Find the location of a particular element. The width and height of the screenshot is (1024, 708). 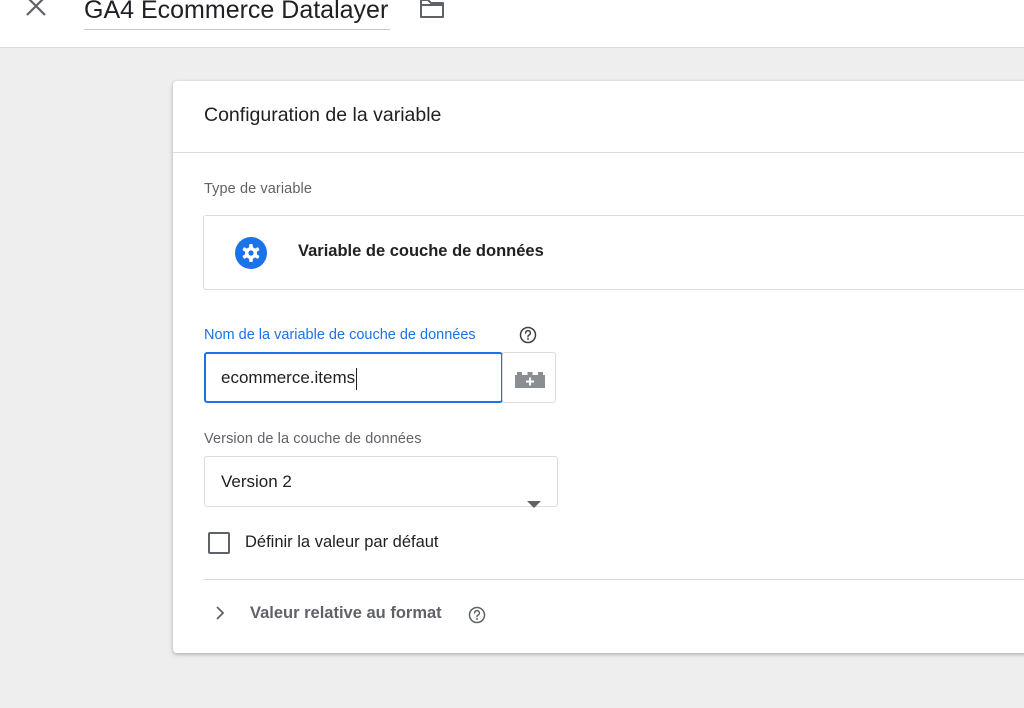

gear-icon is located at coordinates (251, 253).